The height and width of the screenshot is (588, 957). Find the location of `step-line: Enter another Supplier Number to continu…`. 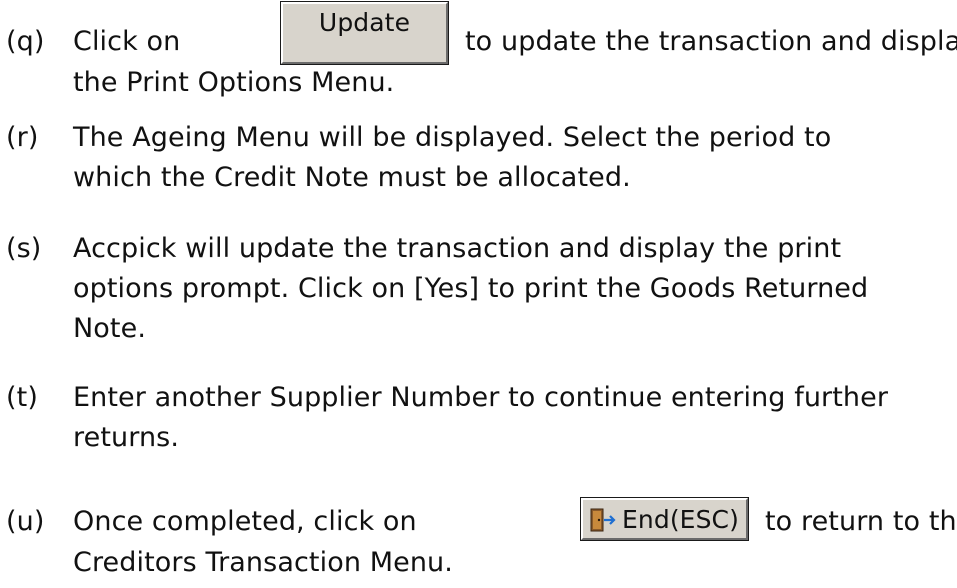

step-line: Enter another Supplier Number to continu… is located at coordinates (481, 397).